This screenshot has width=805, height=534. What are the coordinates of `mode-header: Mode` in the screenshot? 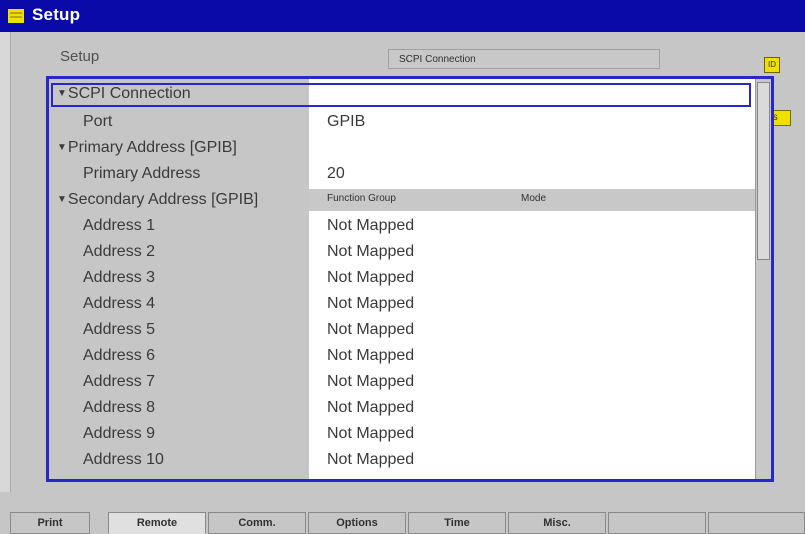 It's located at (534, 198).